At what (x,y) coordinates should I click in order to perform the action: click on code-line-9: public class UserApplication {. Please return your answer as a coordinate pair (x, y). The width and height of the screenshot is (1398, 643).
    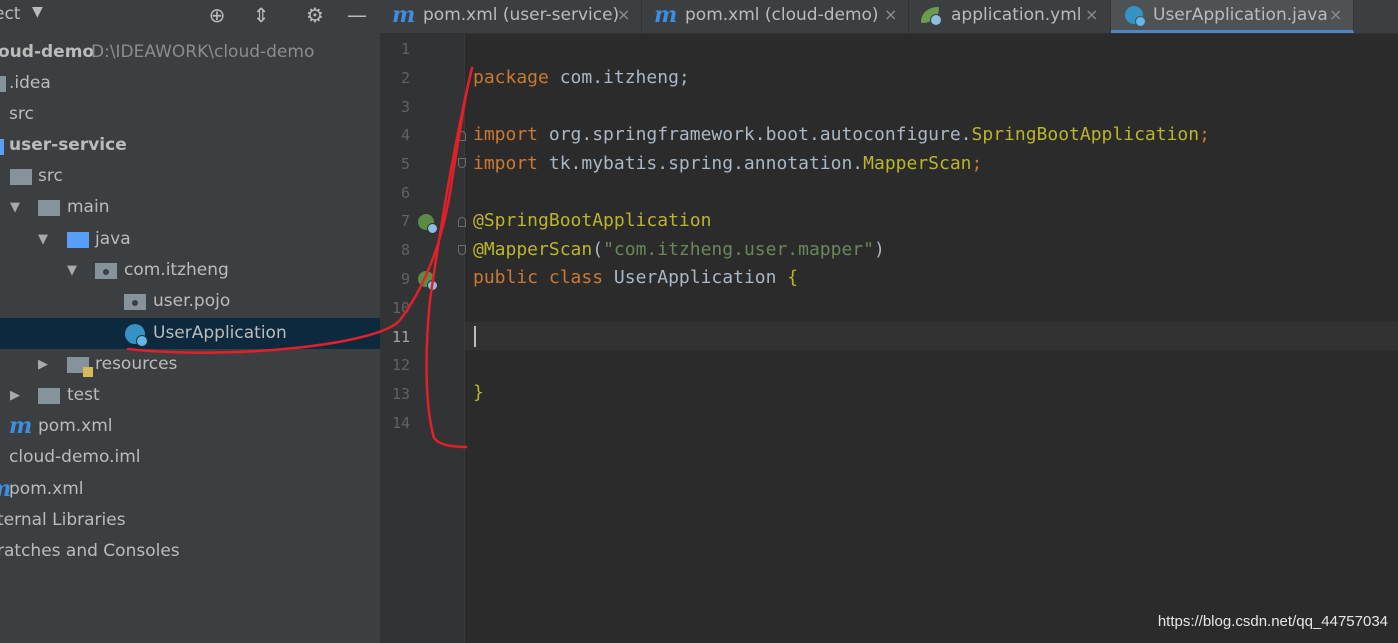
    Looking at the image, I should click on (635, 278).